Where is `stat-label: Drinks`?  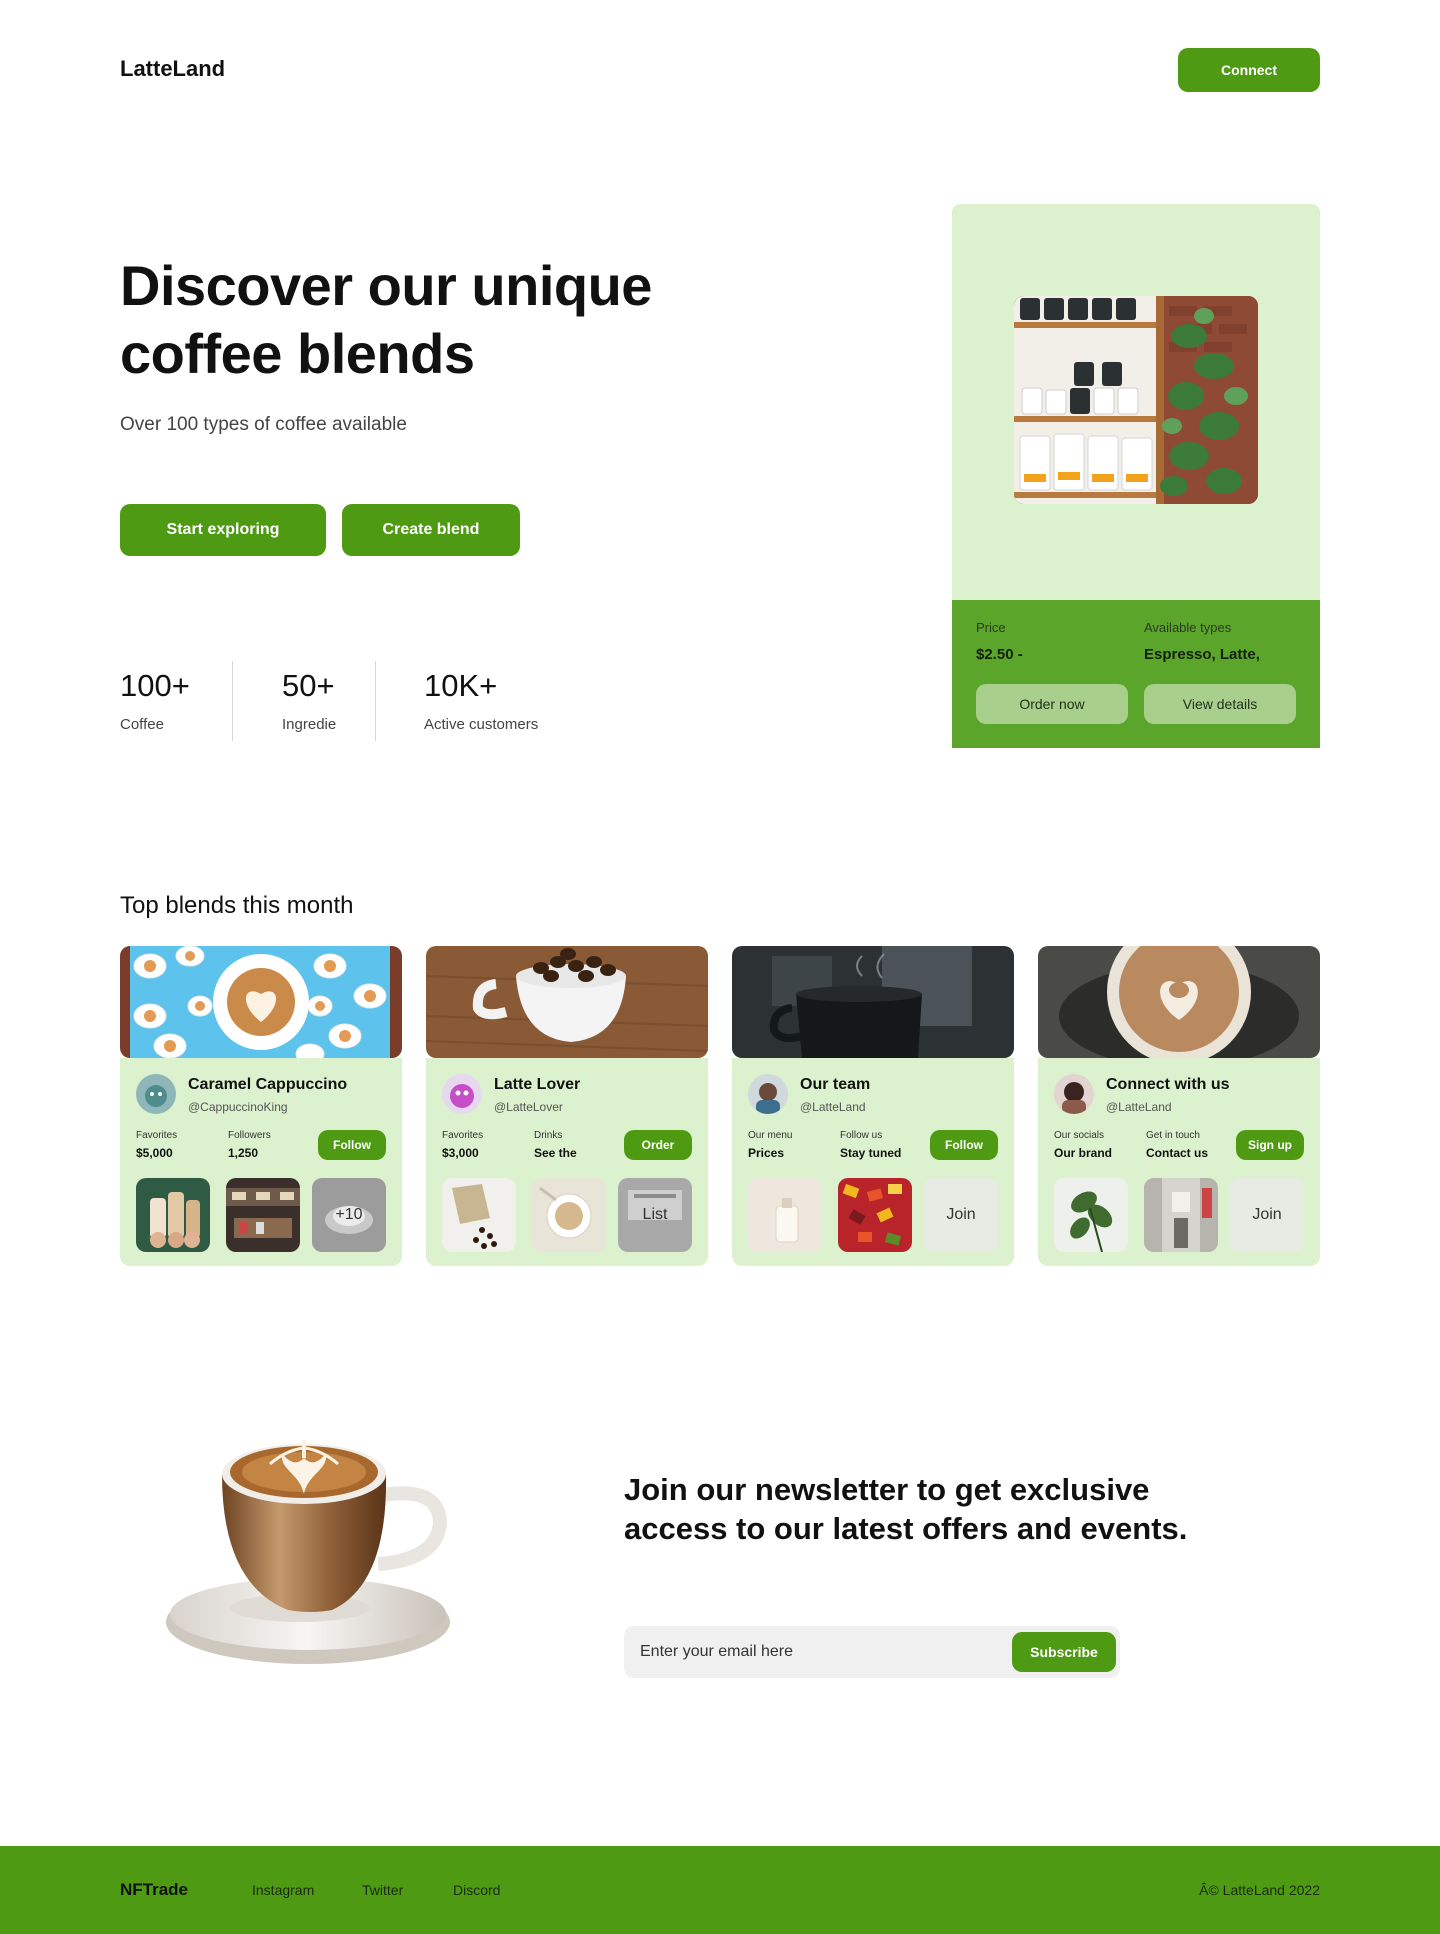 stat-label: Drinks is located at coordinates (548, 1135).